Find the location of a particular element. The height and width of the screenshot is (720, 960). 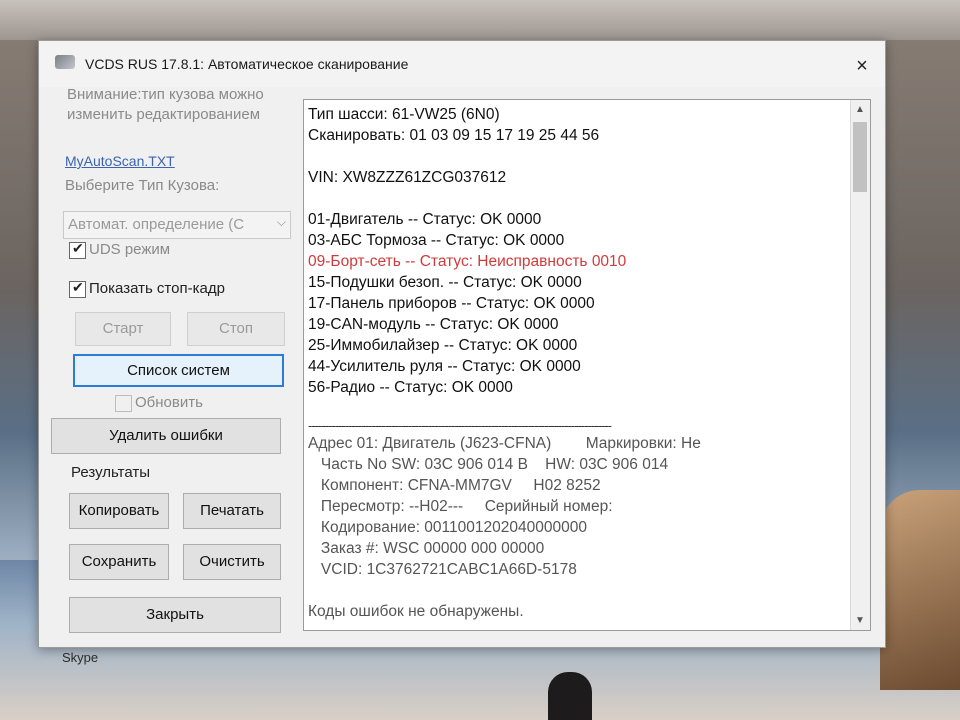

refresh-checkbox is located at coordinates (123, 403).